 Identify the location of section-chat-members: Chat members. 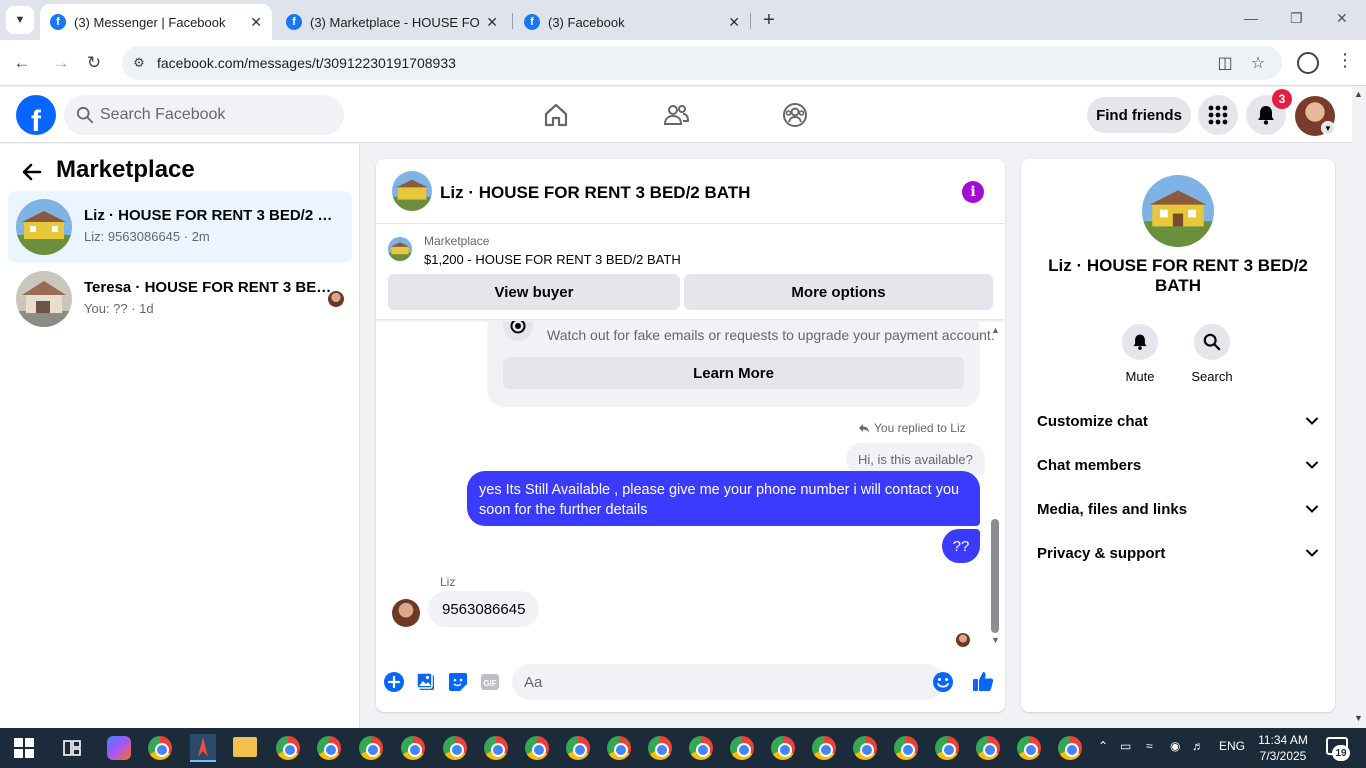
(1178, 465).